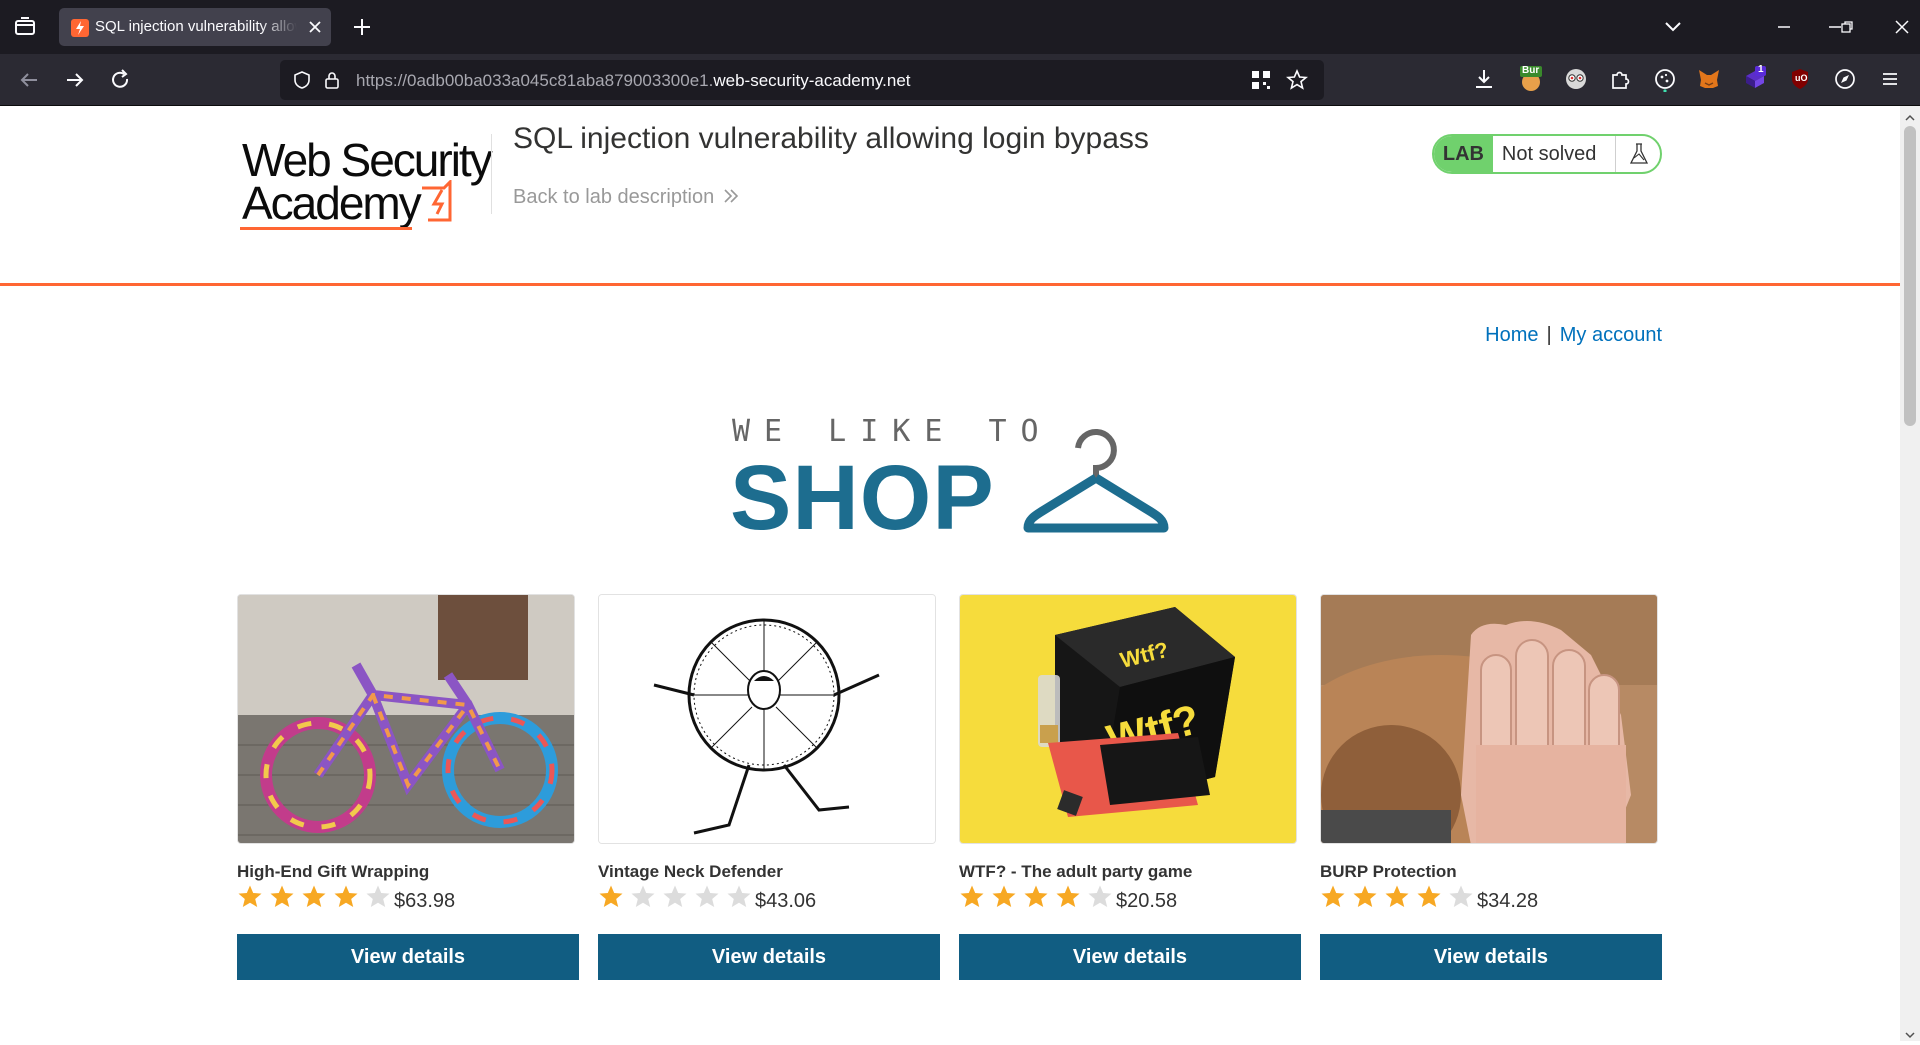 Image resolution: width=1920 pixels, height=1045 pixels. I want to click on back-to-lab-description-link: Back to lab description, so click(626, 197).